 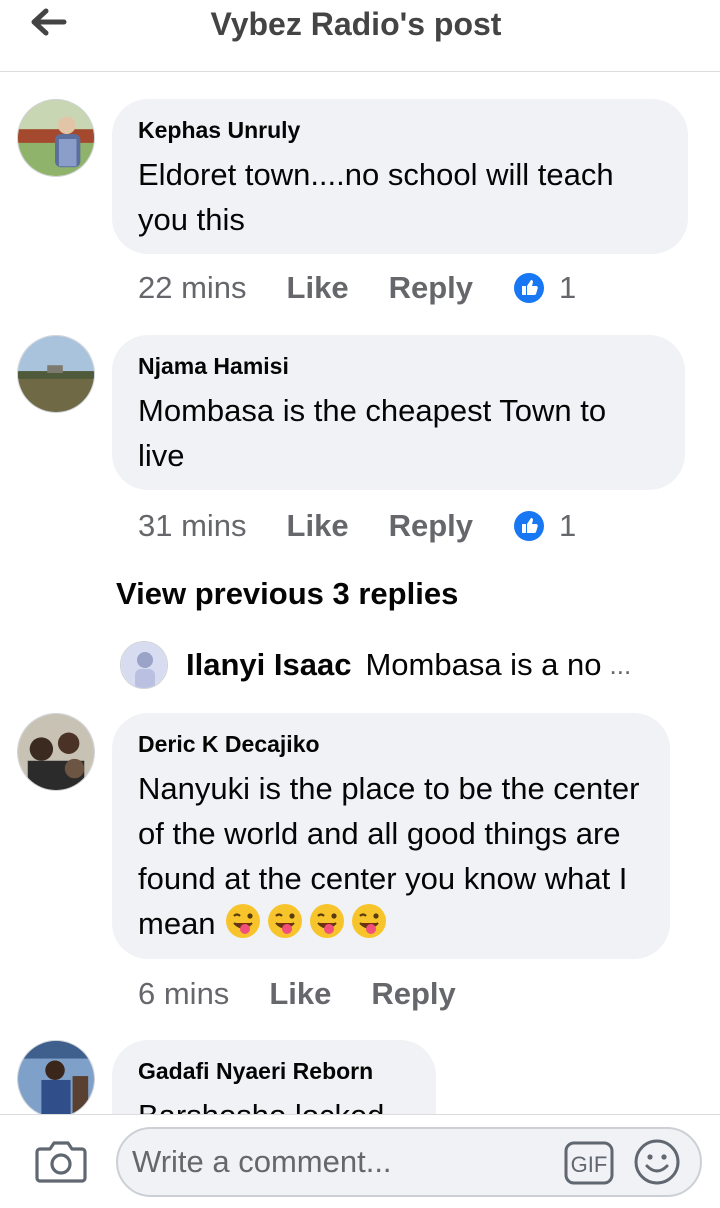 I want to click on reply-text: Mombasa is a no, so click(x=483, y=664).